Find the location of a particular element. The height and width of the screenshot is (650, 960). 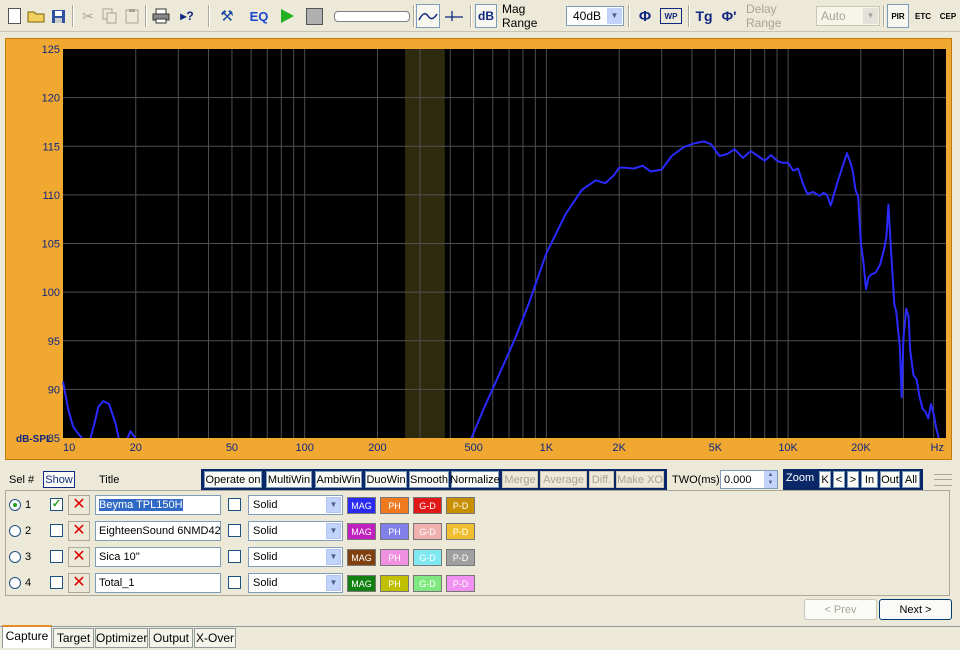

open-folder-icon is located at coordinates (36, 16).